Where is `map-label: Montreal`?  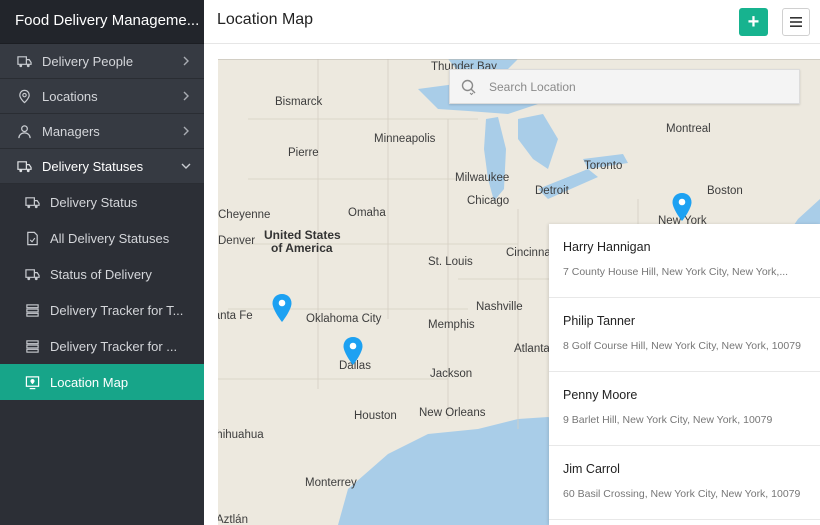
map-label: Montreal is located at coordinates (688, 129).